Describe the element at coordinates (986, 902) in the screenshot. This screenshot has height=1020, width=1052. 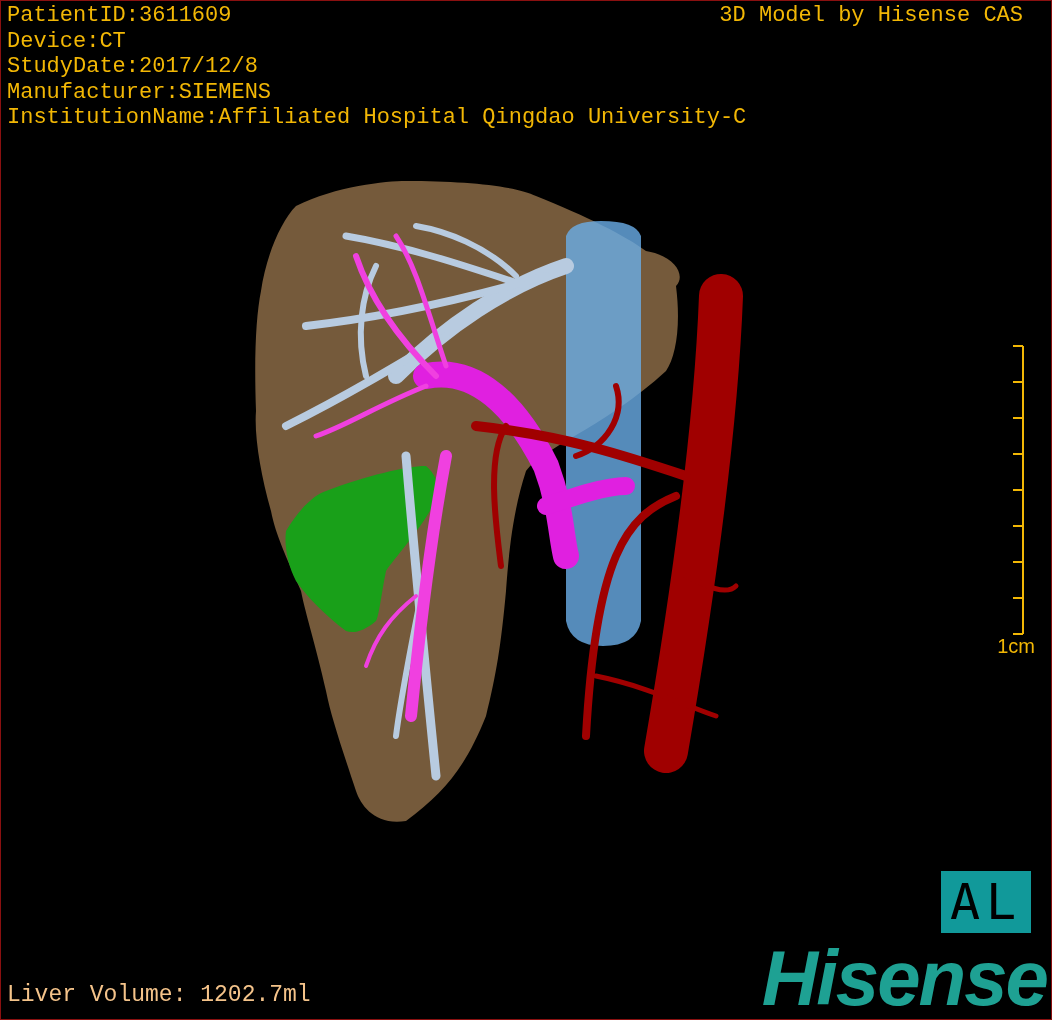
I see `orientation-label: AL` at that location.